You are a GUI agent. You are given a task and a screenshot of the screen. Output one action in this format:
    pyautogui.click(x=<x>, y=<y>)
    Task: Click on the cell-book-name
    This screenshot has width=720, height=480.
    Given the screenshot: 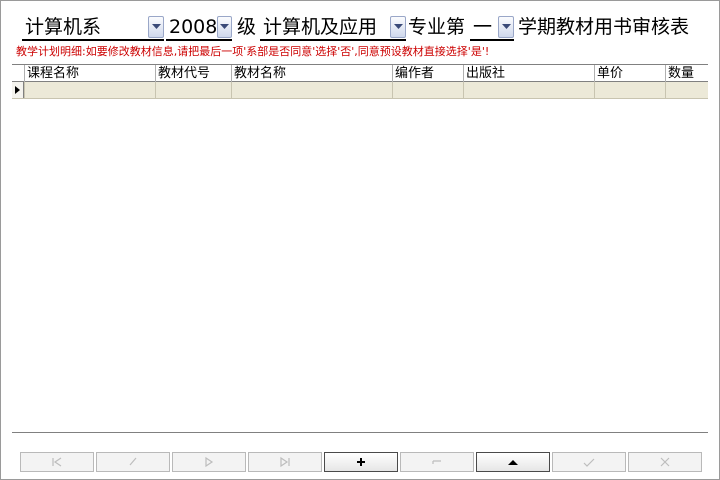 What is the action you would take?
    pyautogui.click(x=311, y=90)
    